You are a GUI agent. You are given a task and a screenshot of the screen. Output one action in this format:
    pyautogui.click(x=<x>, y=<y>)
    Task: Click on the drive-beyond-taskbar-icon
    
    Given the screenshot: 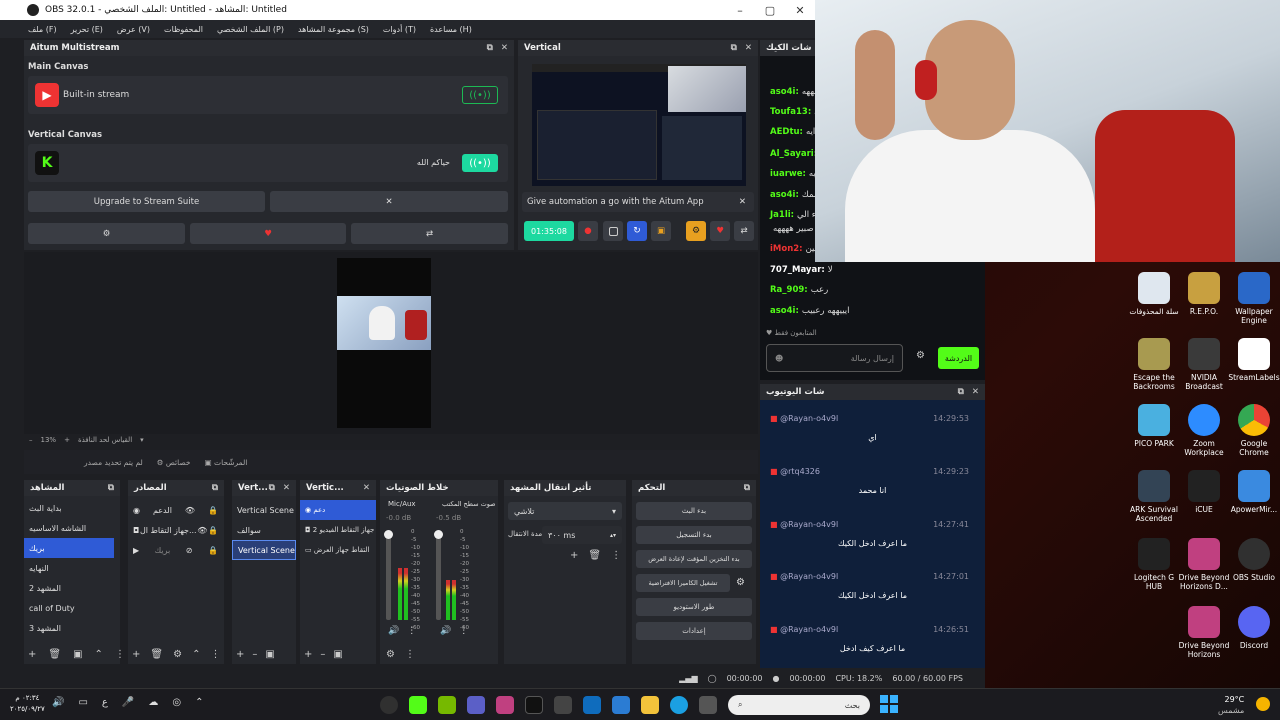 What is the action you would take?
    pyautogui.click(x=505, y=705)
    